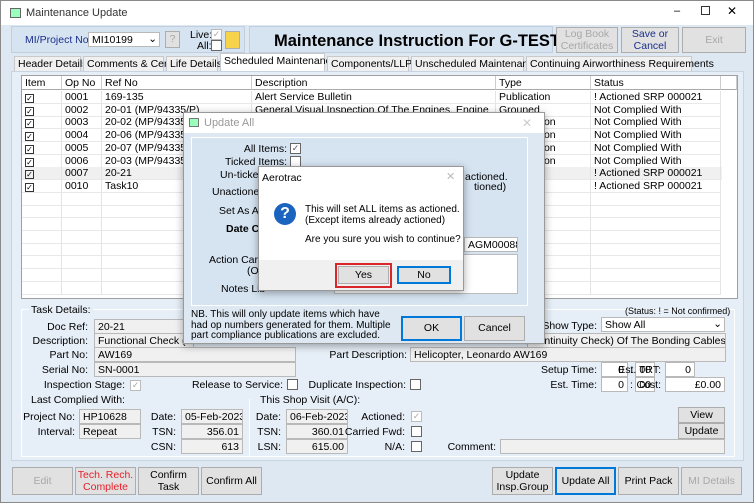  What do you see at coordinates (471, 447) in the screenshot?
I see `comment-label: Comment:` at bounding box center [471, 447].